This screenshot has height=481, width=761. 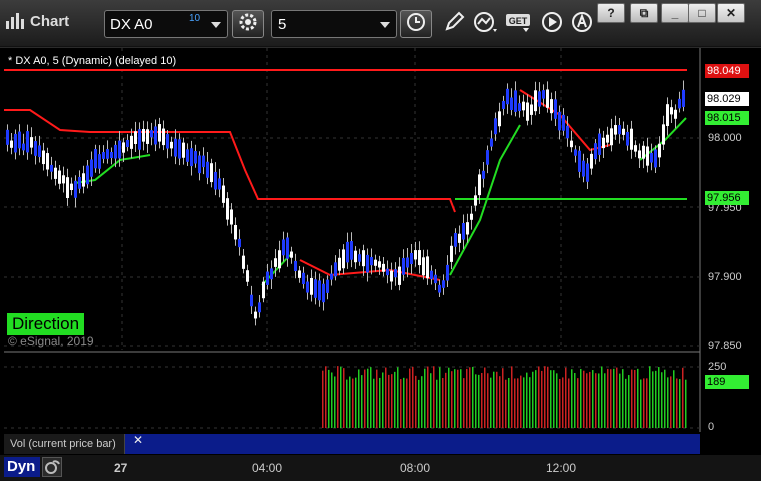 What do you see at coordinates (727, 118) in the screenshot?
I see `price-tag-green-upper: 98.015` at bounding box center [727, 118].